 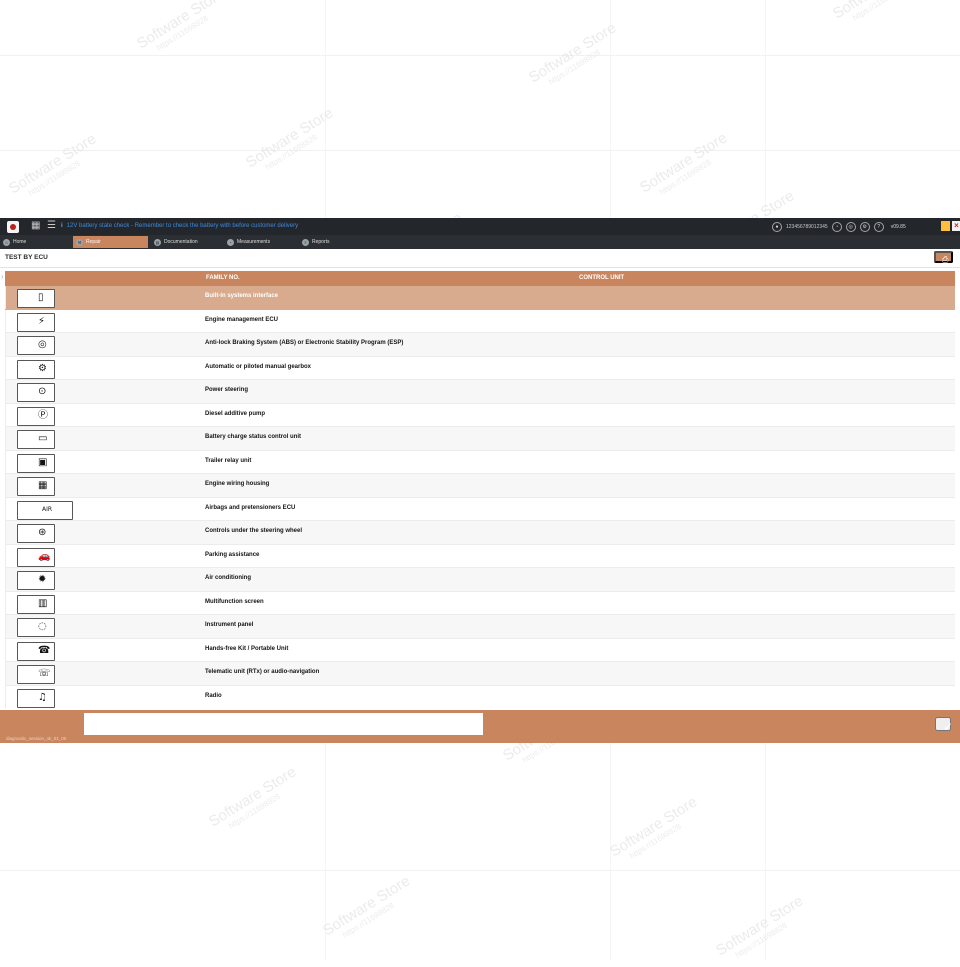 I want to click on status-text: 123456789012345, so click(x=807, y=226).